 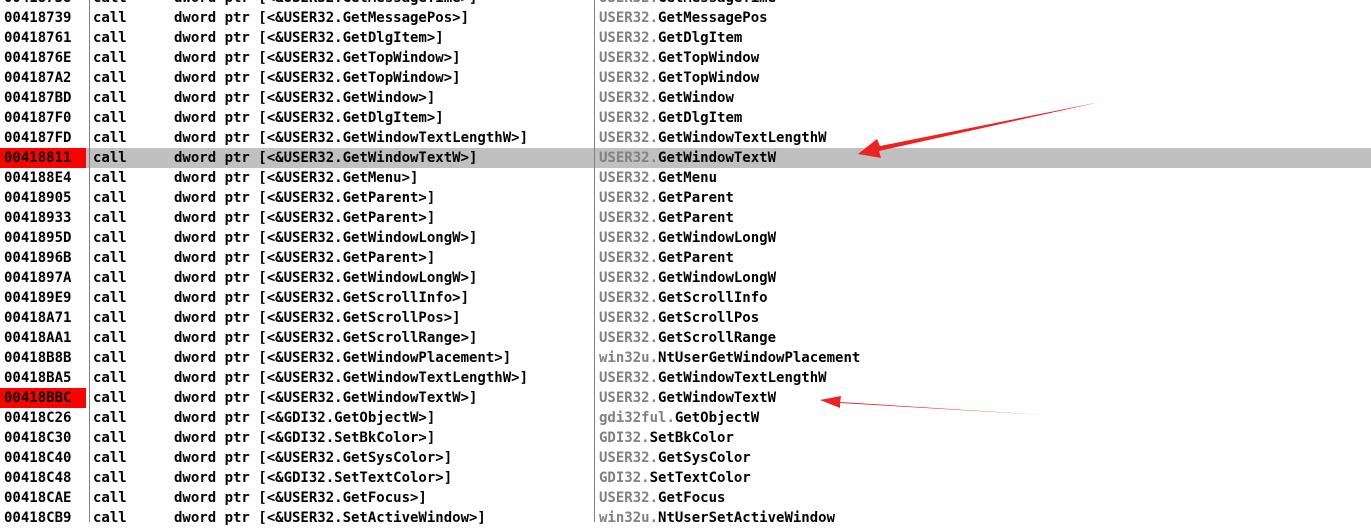 I want to click on instruction-cell: call dword ptr [<&USER32.GetFocus>], so click(x=343, y=498).